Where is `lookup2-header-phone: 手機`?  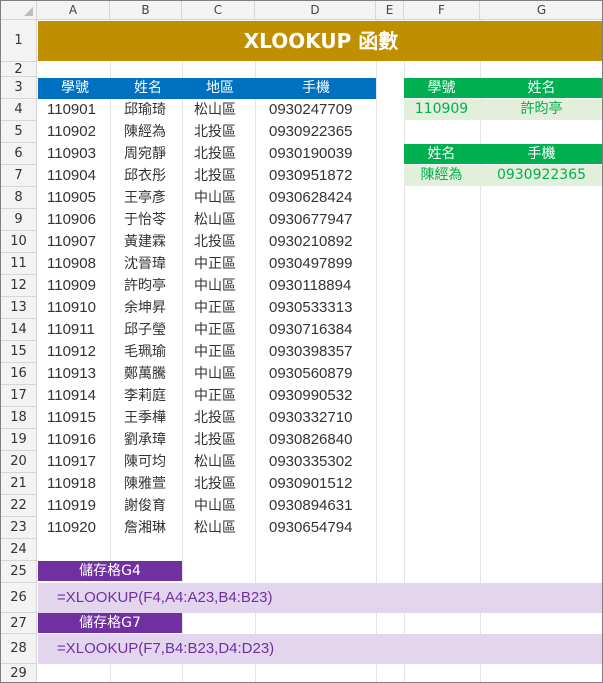
lookup2-header-phone: 手機 is located at coordinates (540, 154).